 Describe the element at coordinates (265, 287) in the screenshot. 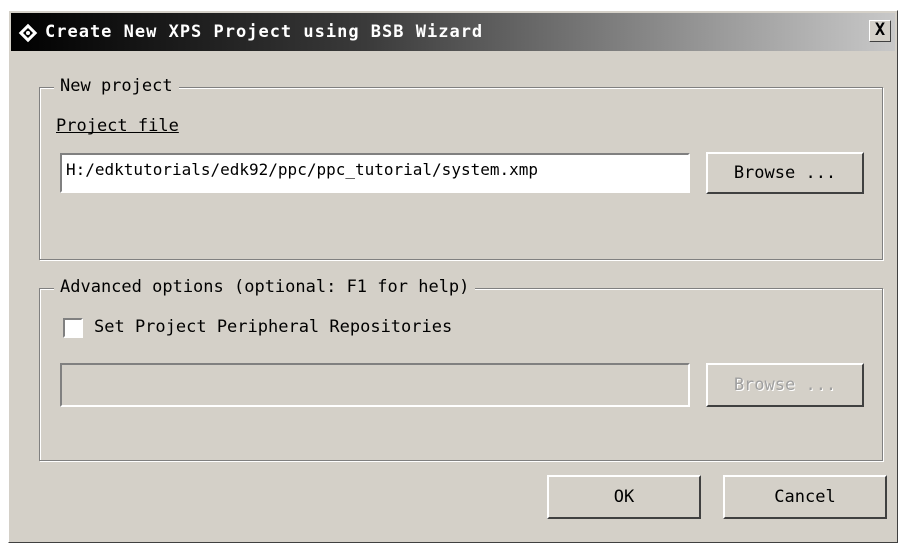

I see `advanced-options-legend: Advanced options (optional: F1 for help)` at that location.